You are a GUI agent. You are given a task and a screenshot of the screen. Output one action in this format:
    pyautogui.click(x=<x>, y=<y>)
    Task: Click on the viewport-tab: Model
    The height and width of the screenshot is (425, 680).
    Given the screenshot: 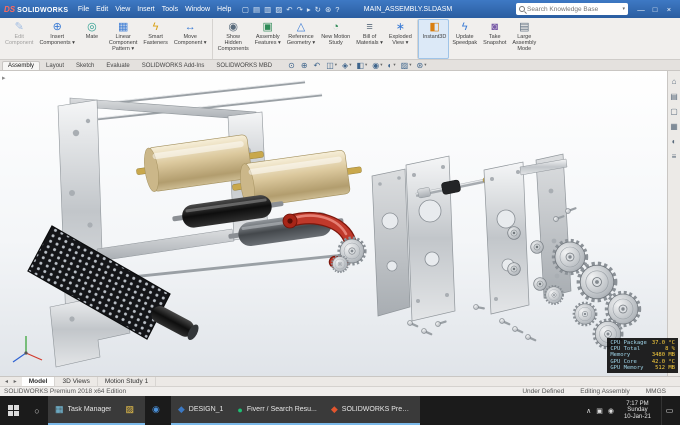 What is the action you would take?
    pyautogui.click(x=38, y=381)
    